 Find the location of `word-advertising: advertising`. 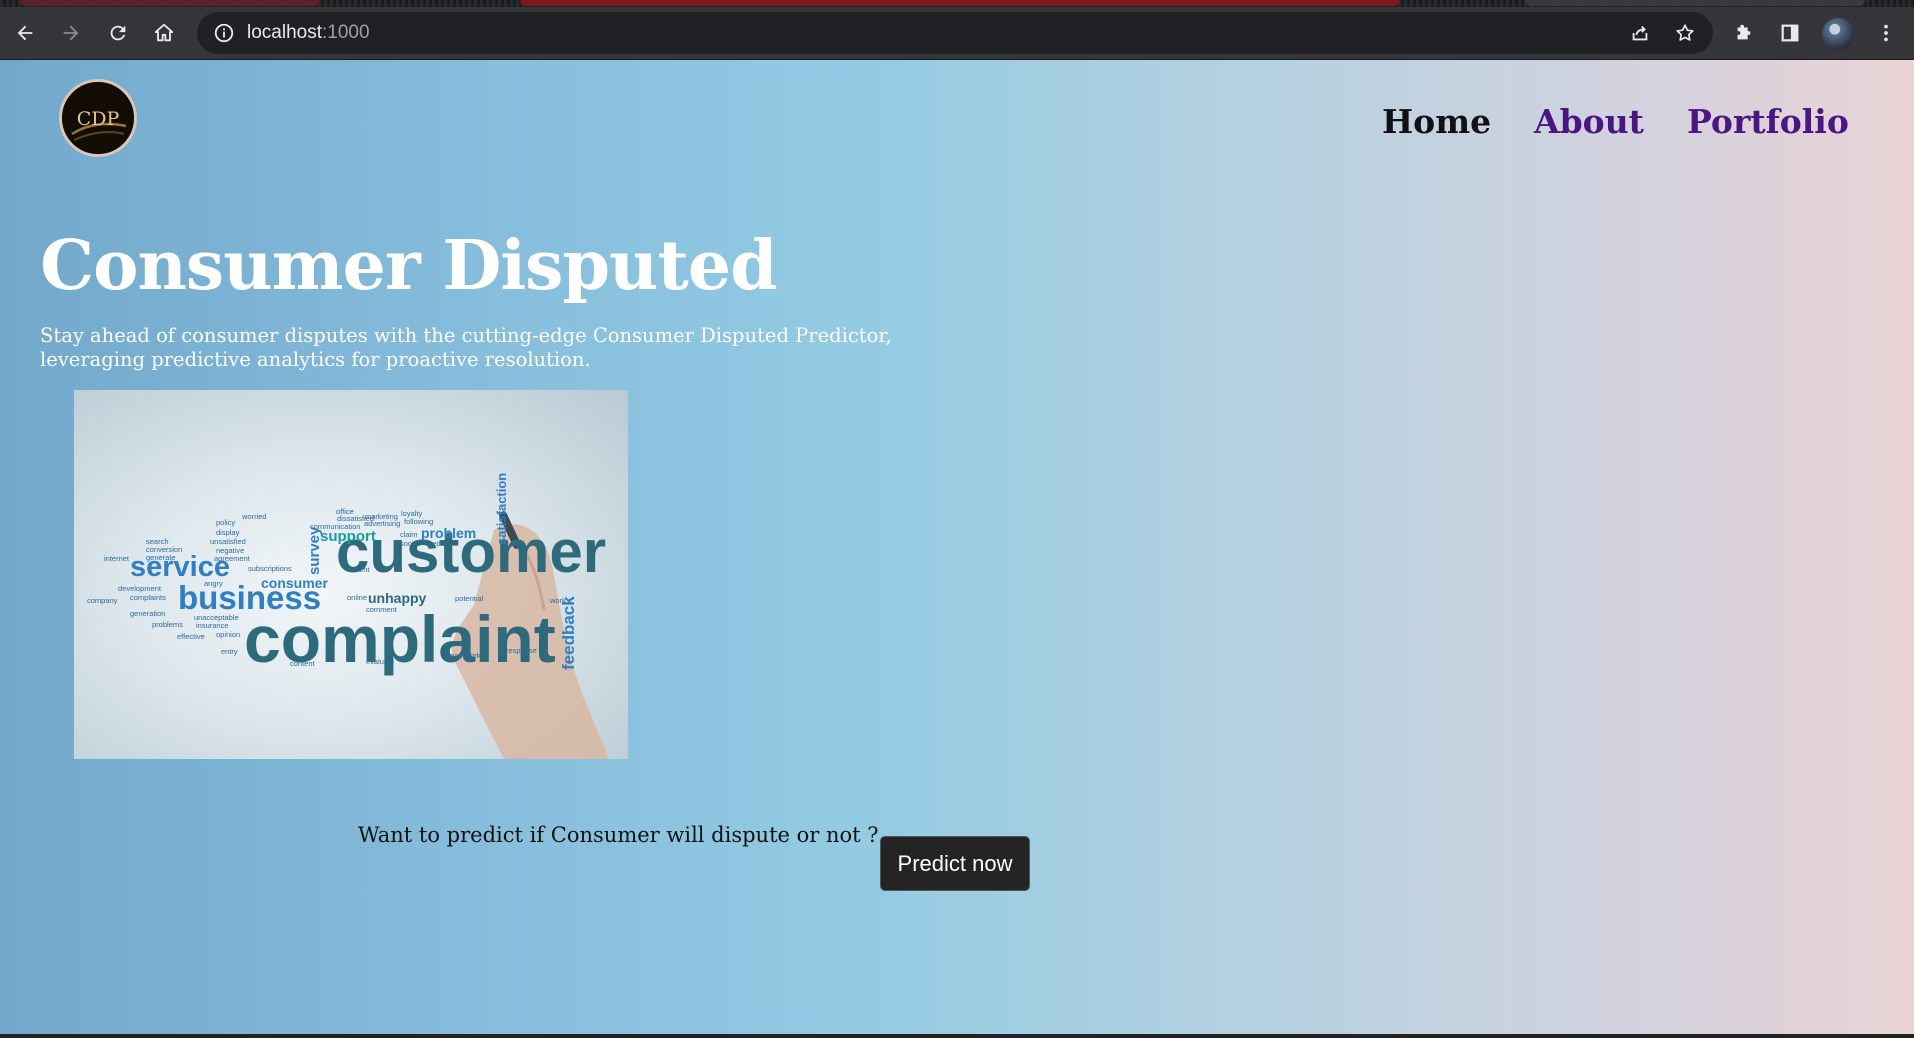

word-advertising: advertising is located at coordinates (382, 523).